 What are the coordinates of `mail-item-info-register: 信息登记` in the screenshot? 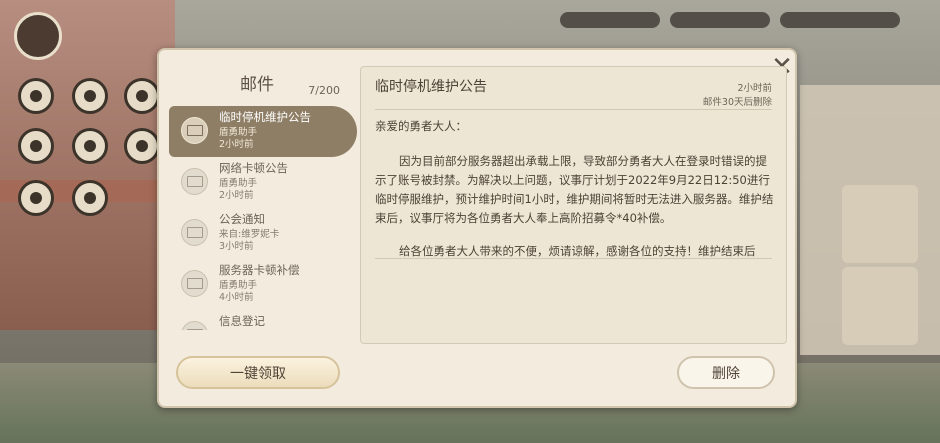 It's located at (264, 320).